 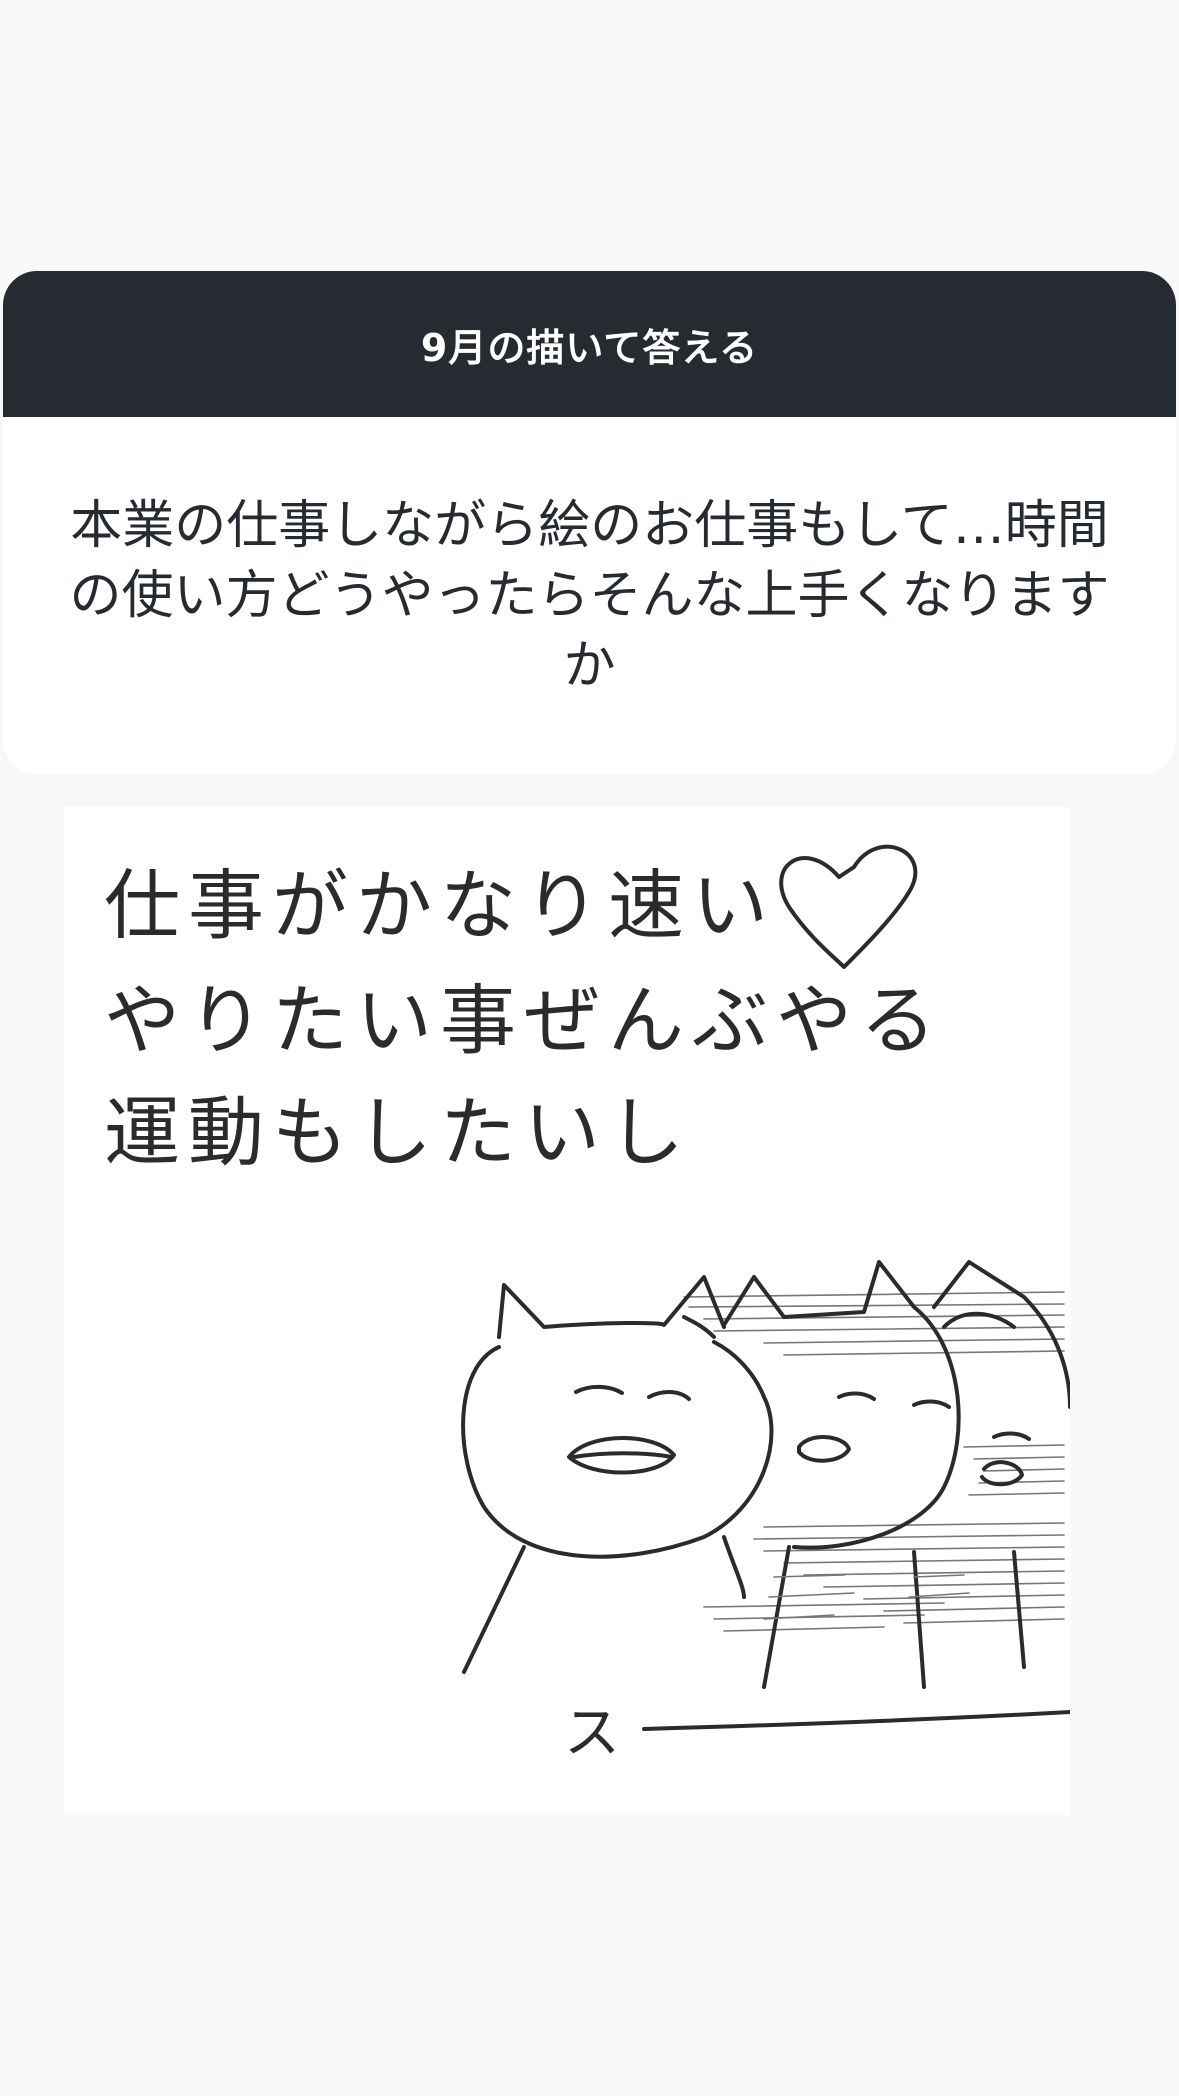 I want to click on cat-middle, so click(x=826, y=1474).